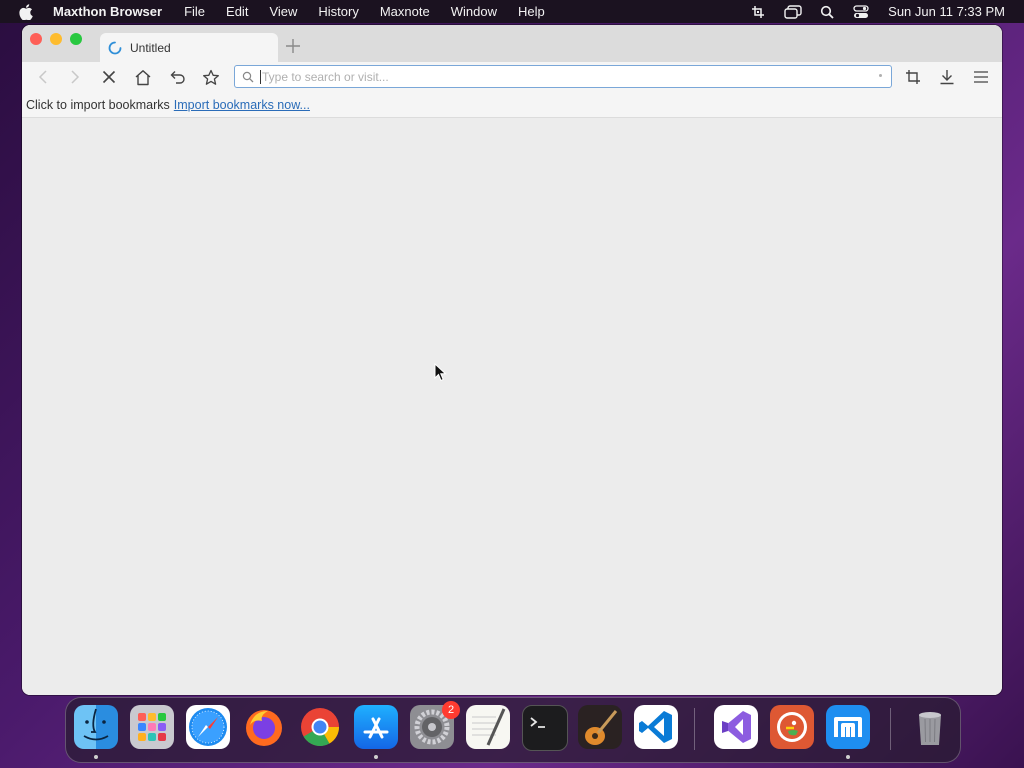 Image resolution: width=1024 pixels, height=768 pixels. What do you see at coordinates (512, 43) in the screenshot?
I see `title-bar: Untitled` at bounding box center [512, 43].